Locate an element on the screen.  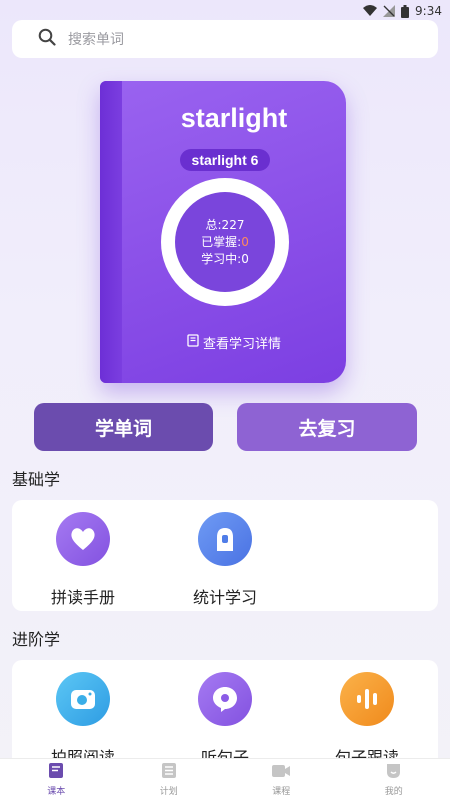
progress-stats: 总:227 已掌握:0 学习中:0 is located at coordinates (225, 242).